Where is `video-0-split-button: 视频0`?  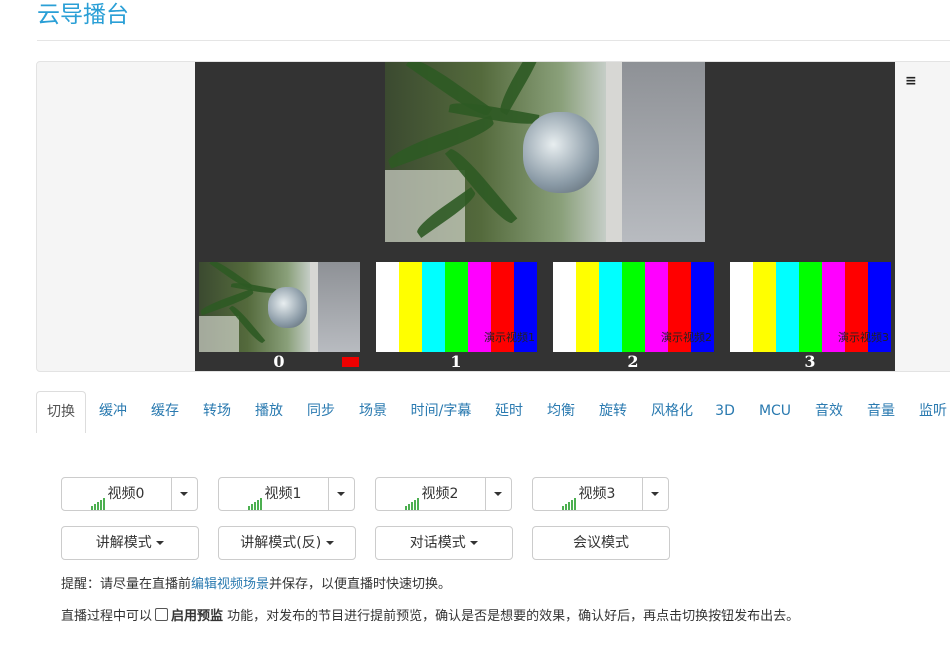
video-0-split-button: 视频0 is located at coordinates (129, 494).